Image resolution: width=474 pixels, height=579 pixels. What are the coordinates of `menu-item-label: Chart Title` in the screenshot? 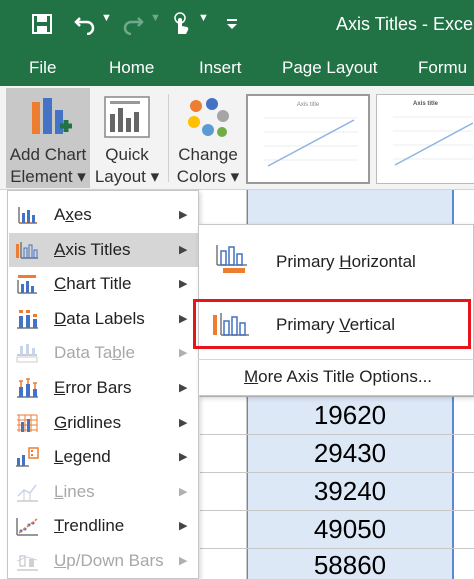 It's located at (92, 284).